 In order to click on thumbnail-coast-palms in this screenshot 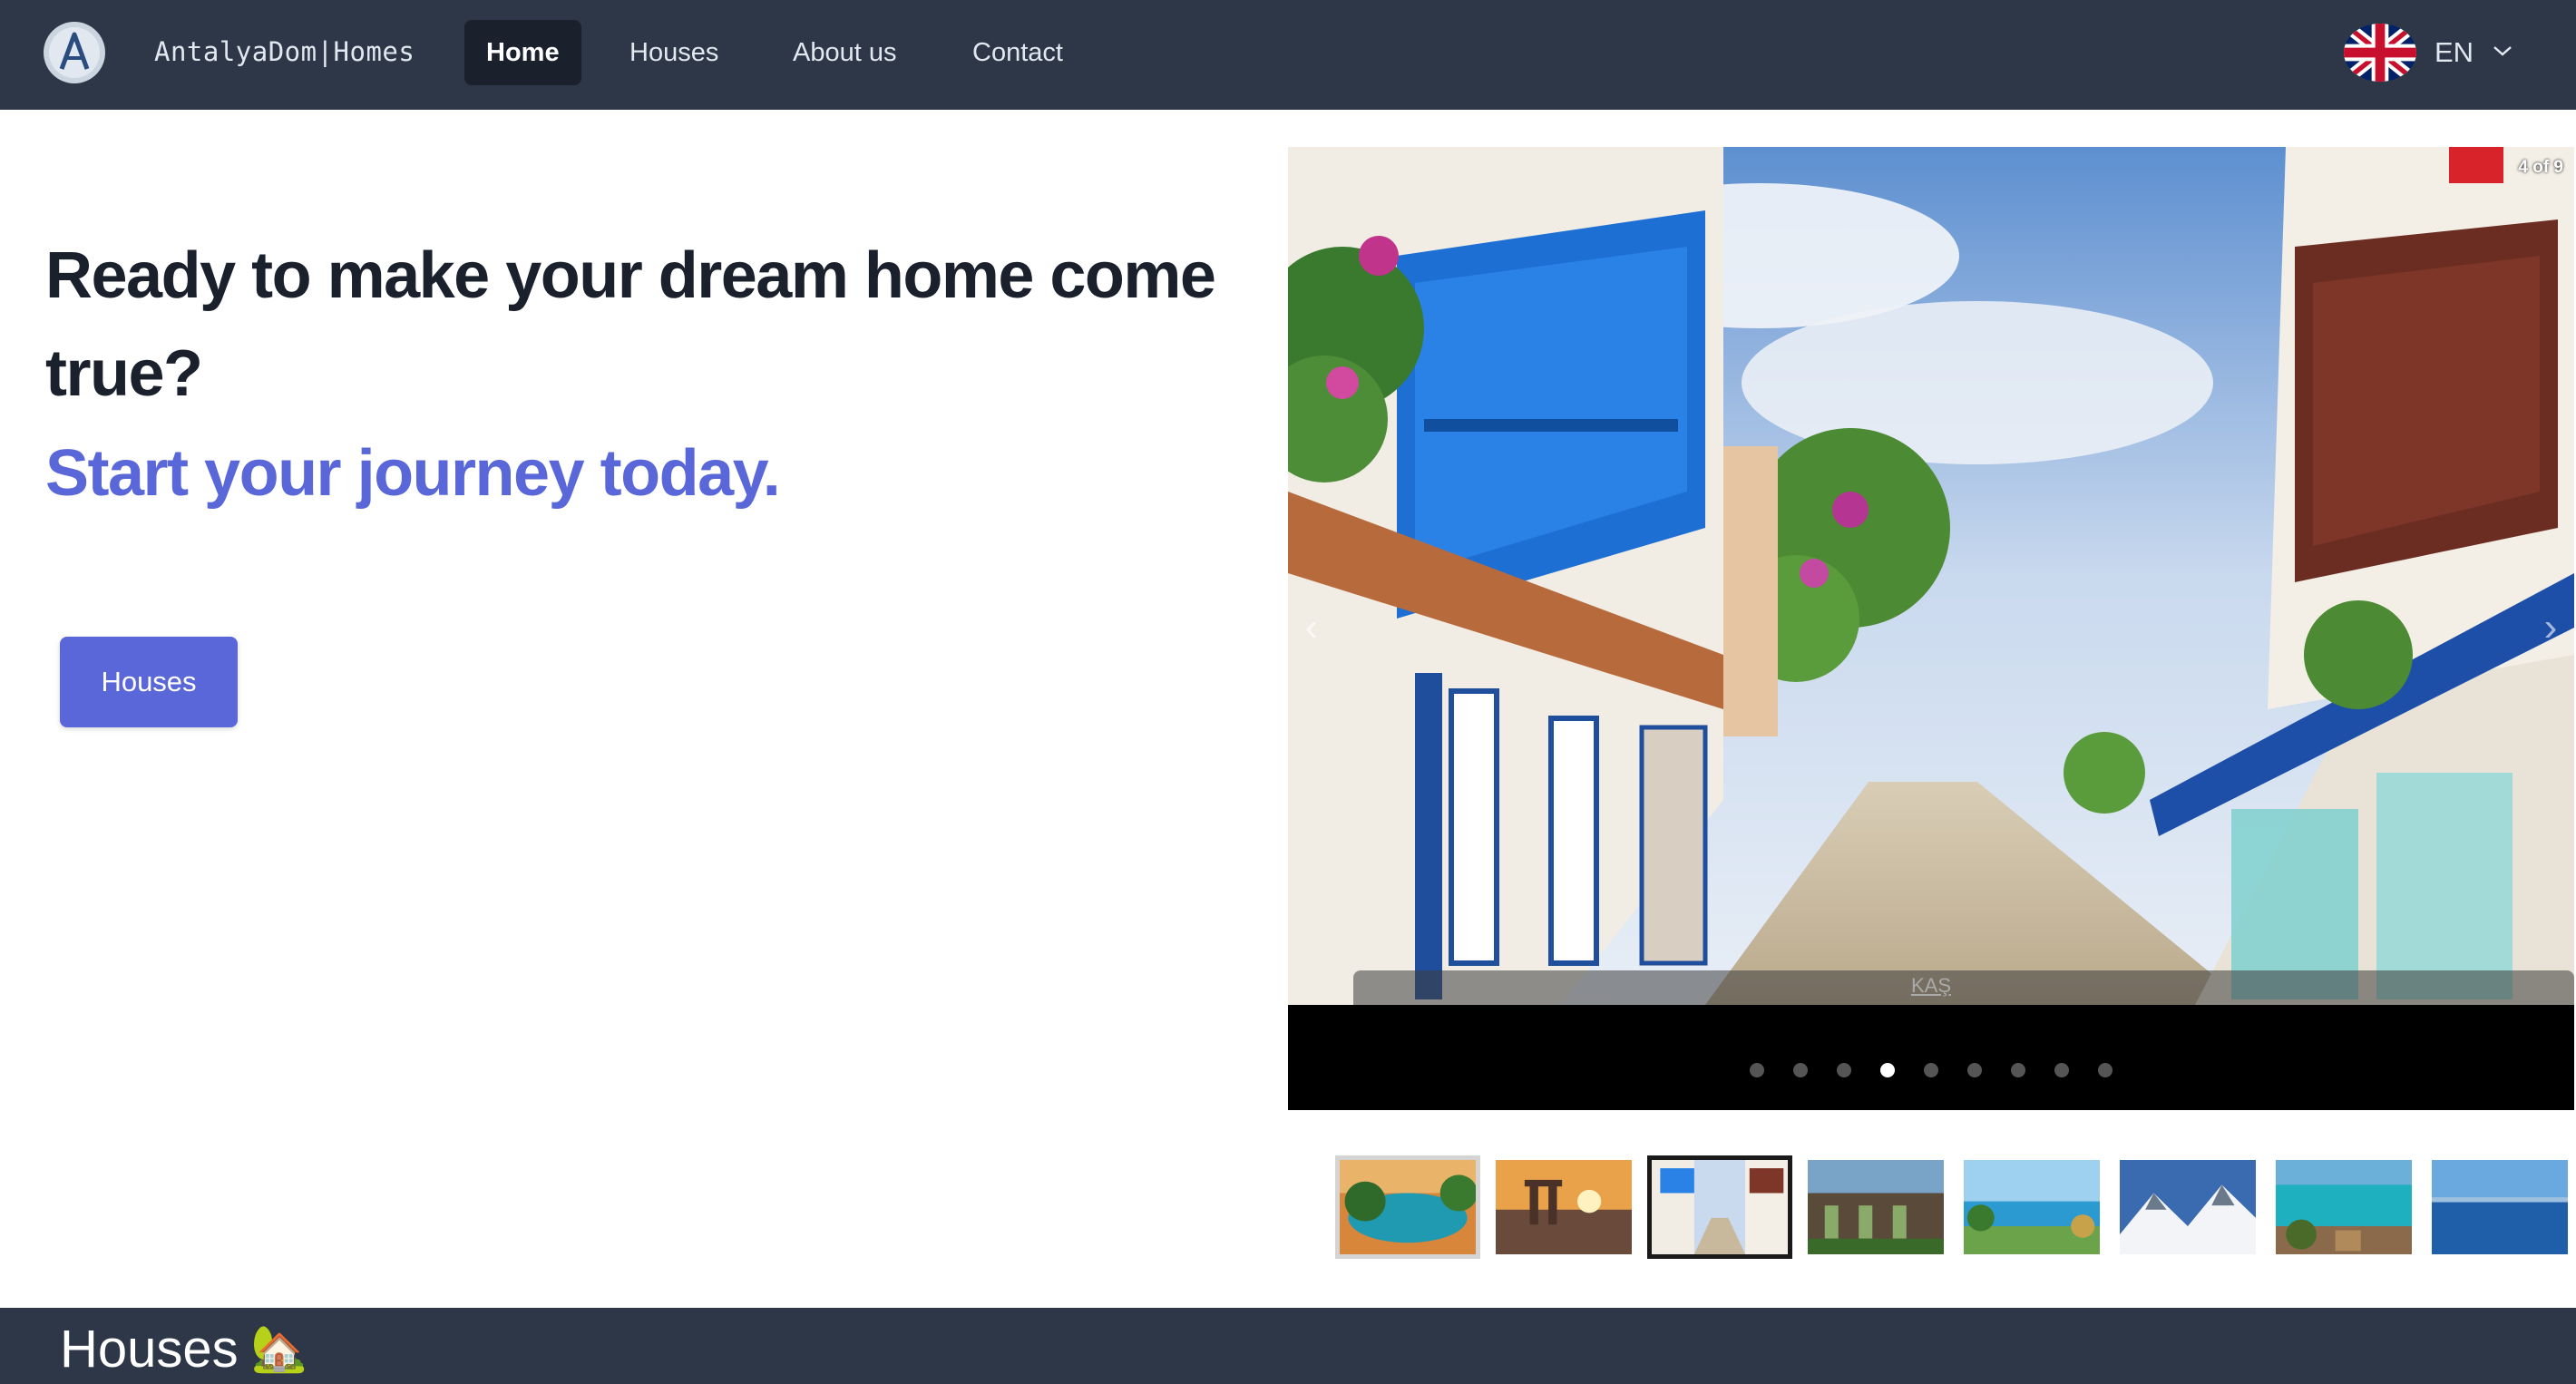, I will do `click(2031, 1207)`.